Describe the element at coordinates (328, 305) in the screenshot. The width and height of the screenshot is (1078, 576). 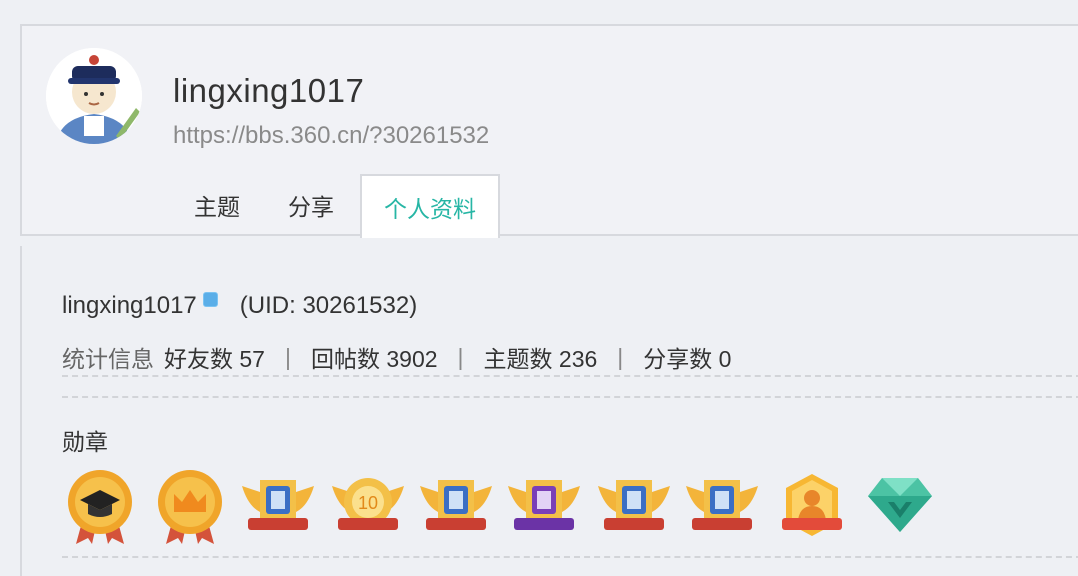
I see `user-uid: (UID: 30261532)` at that location.